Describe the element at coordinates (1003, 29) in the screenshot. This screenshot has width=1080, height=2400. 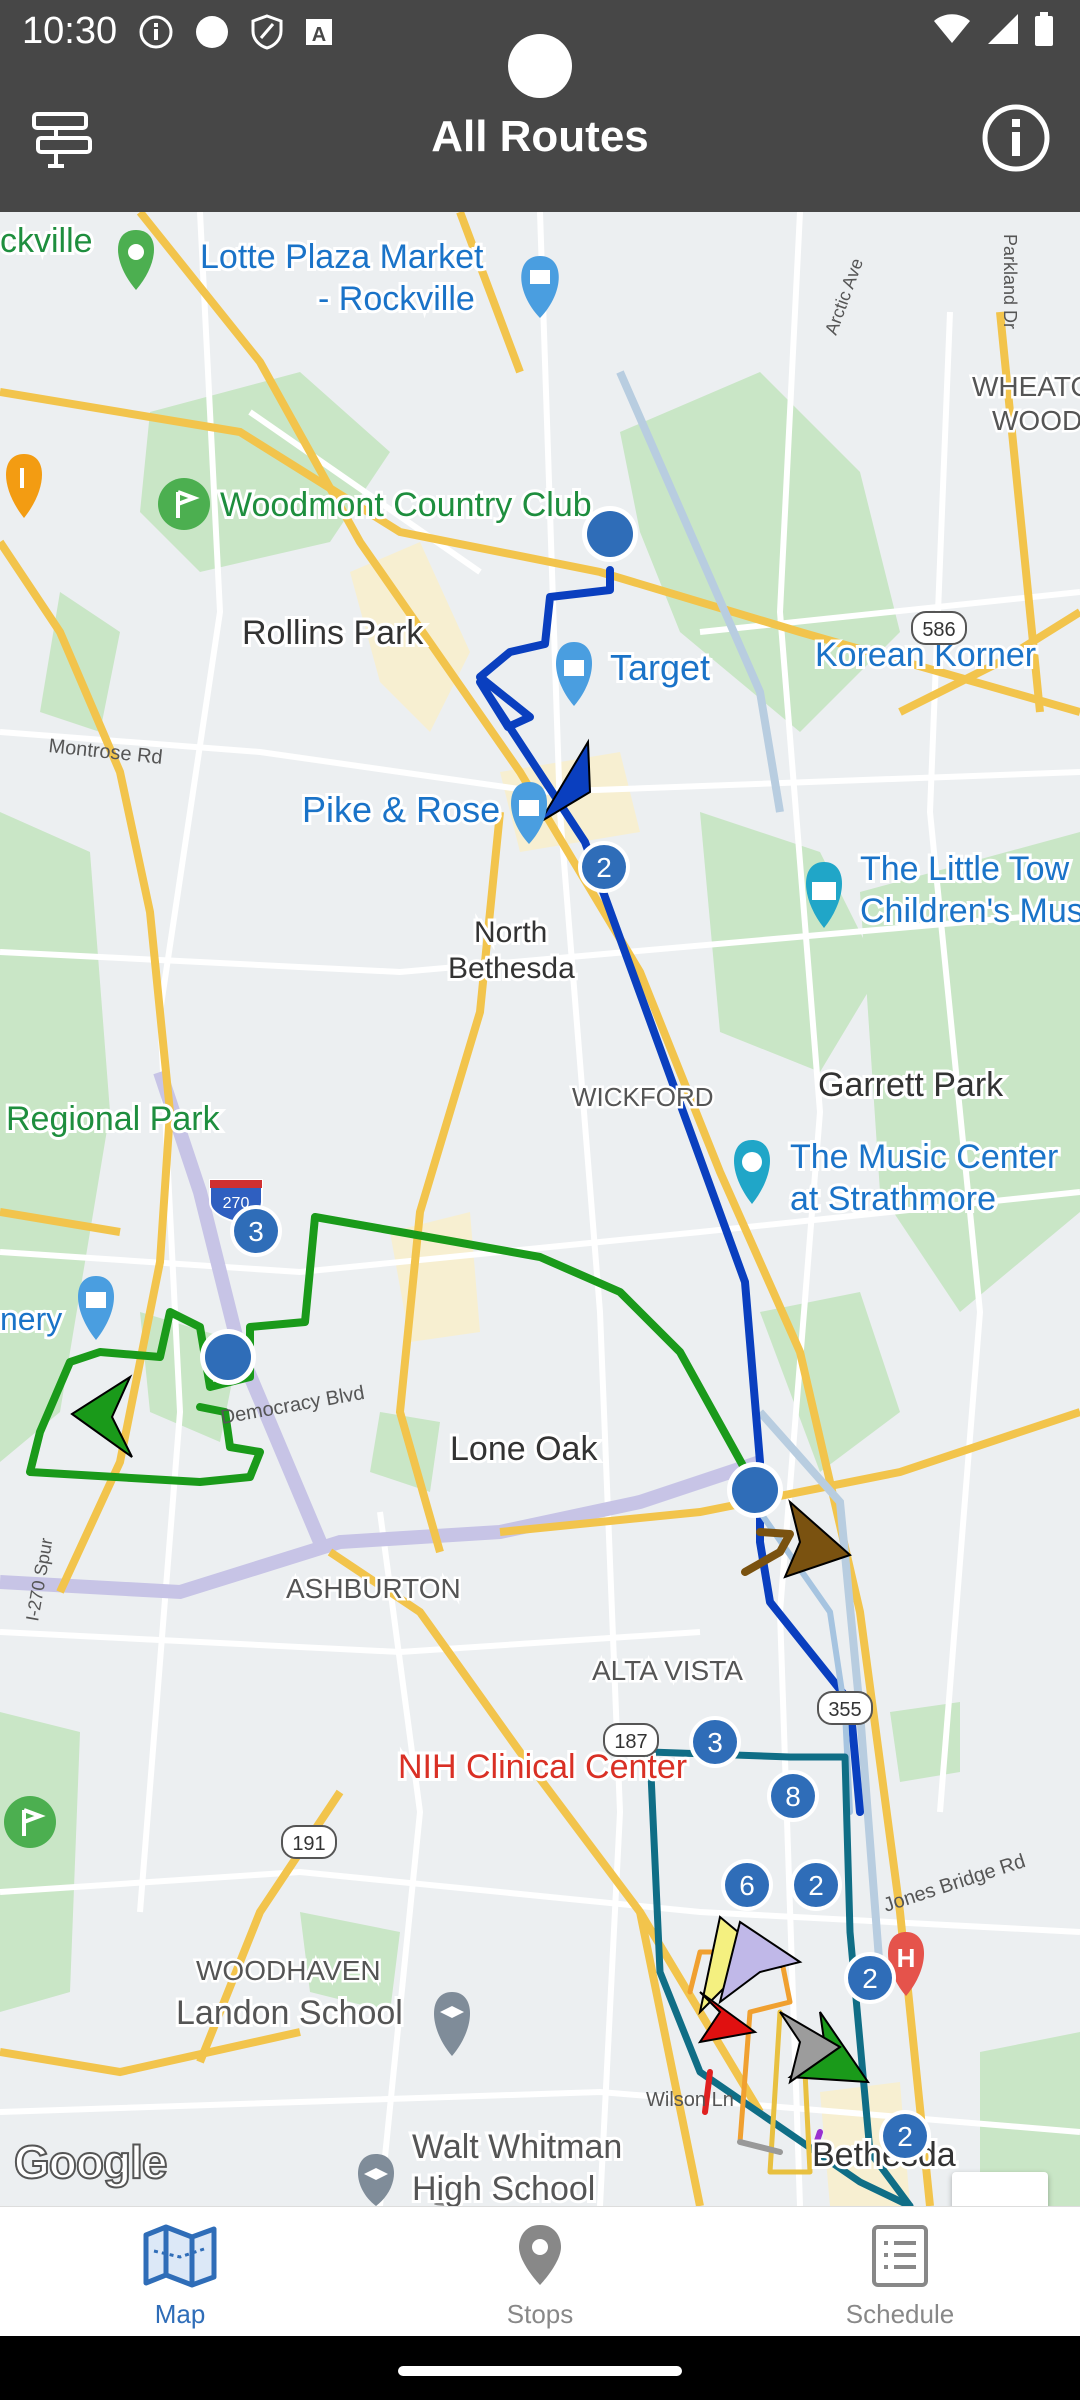
I see `signal-icon` at that location.